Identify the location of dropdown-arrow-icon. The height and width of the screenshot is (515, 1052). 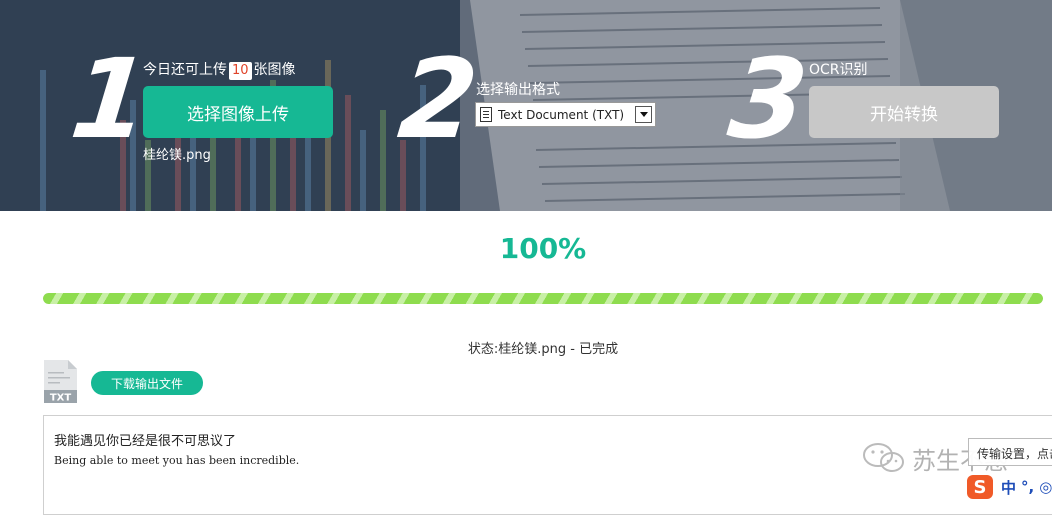
(643, 114).